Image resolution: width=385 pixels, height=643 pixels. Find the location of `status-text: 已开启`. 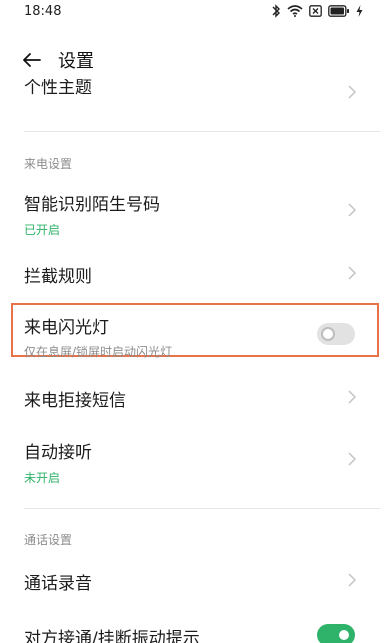

status-text: 已开启 is located at coordinates (42, 230).